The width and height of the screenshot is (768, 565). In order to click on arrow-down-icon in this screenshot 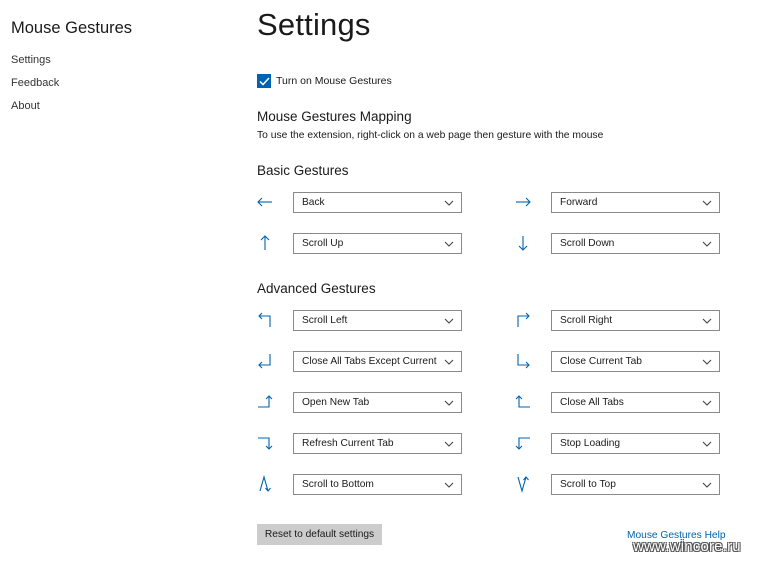, I will do `click(523, 243)`.